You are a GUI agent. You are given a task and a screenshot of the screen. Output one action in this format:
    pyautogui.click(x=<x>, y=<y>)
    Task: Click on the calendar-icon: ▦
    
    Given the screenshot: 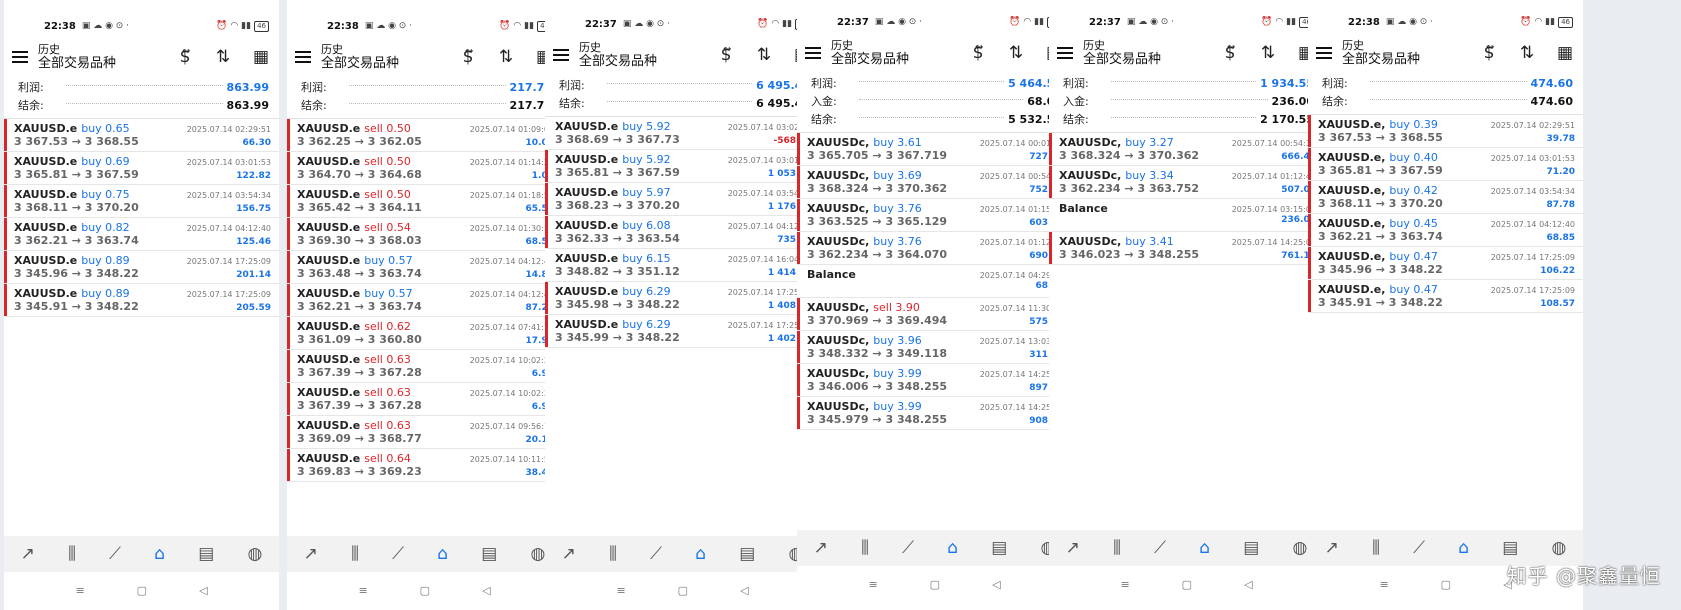 What is the action you would take?
    pyautogui.click(x=261, y=57)
    